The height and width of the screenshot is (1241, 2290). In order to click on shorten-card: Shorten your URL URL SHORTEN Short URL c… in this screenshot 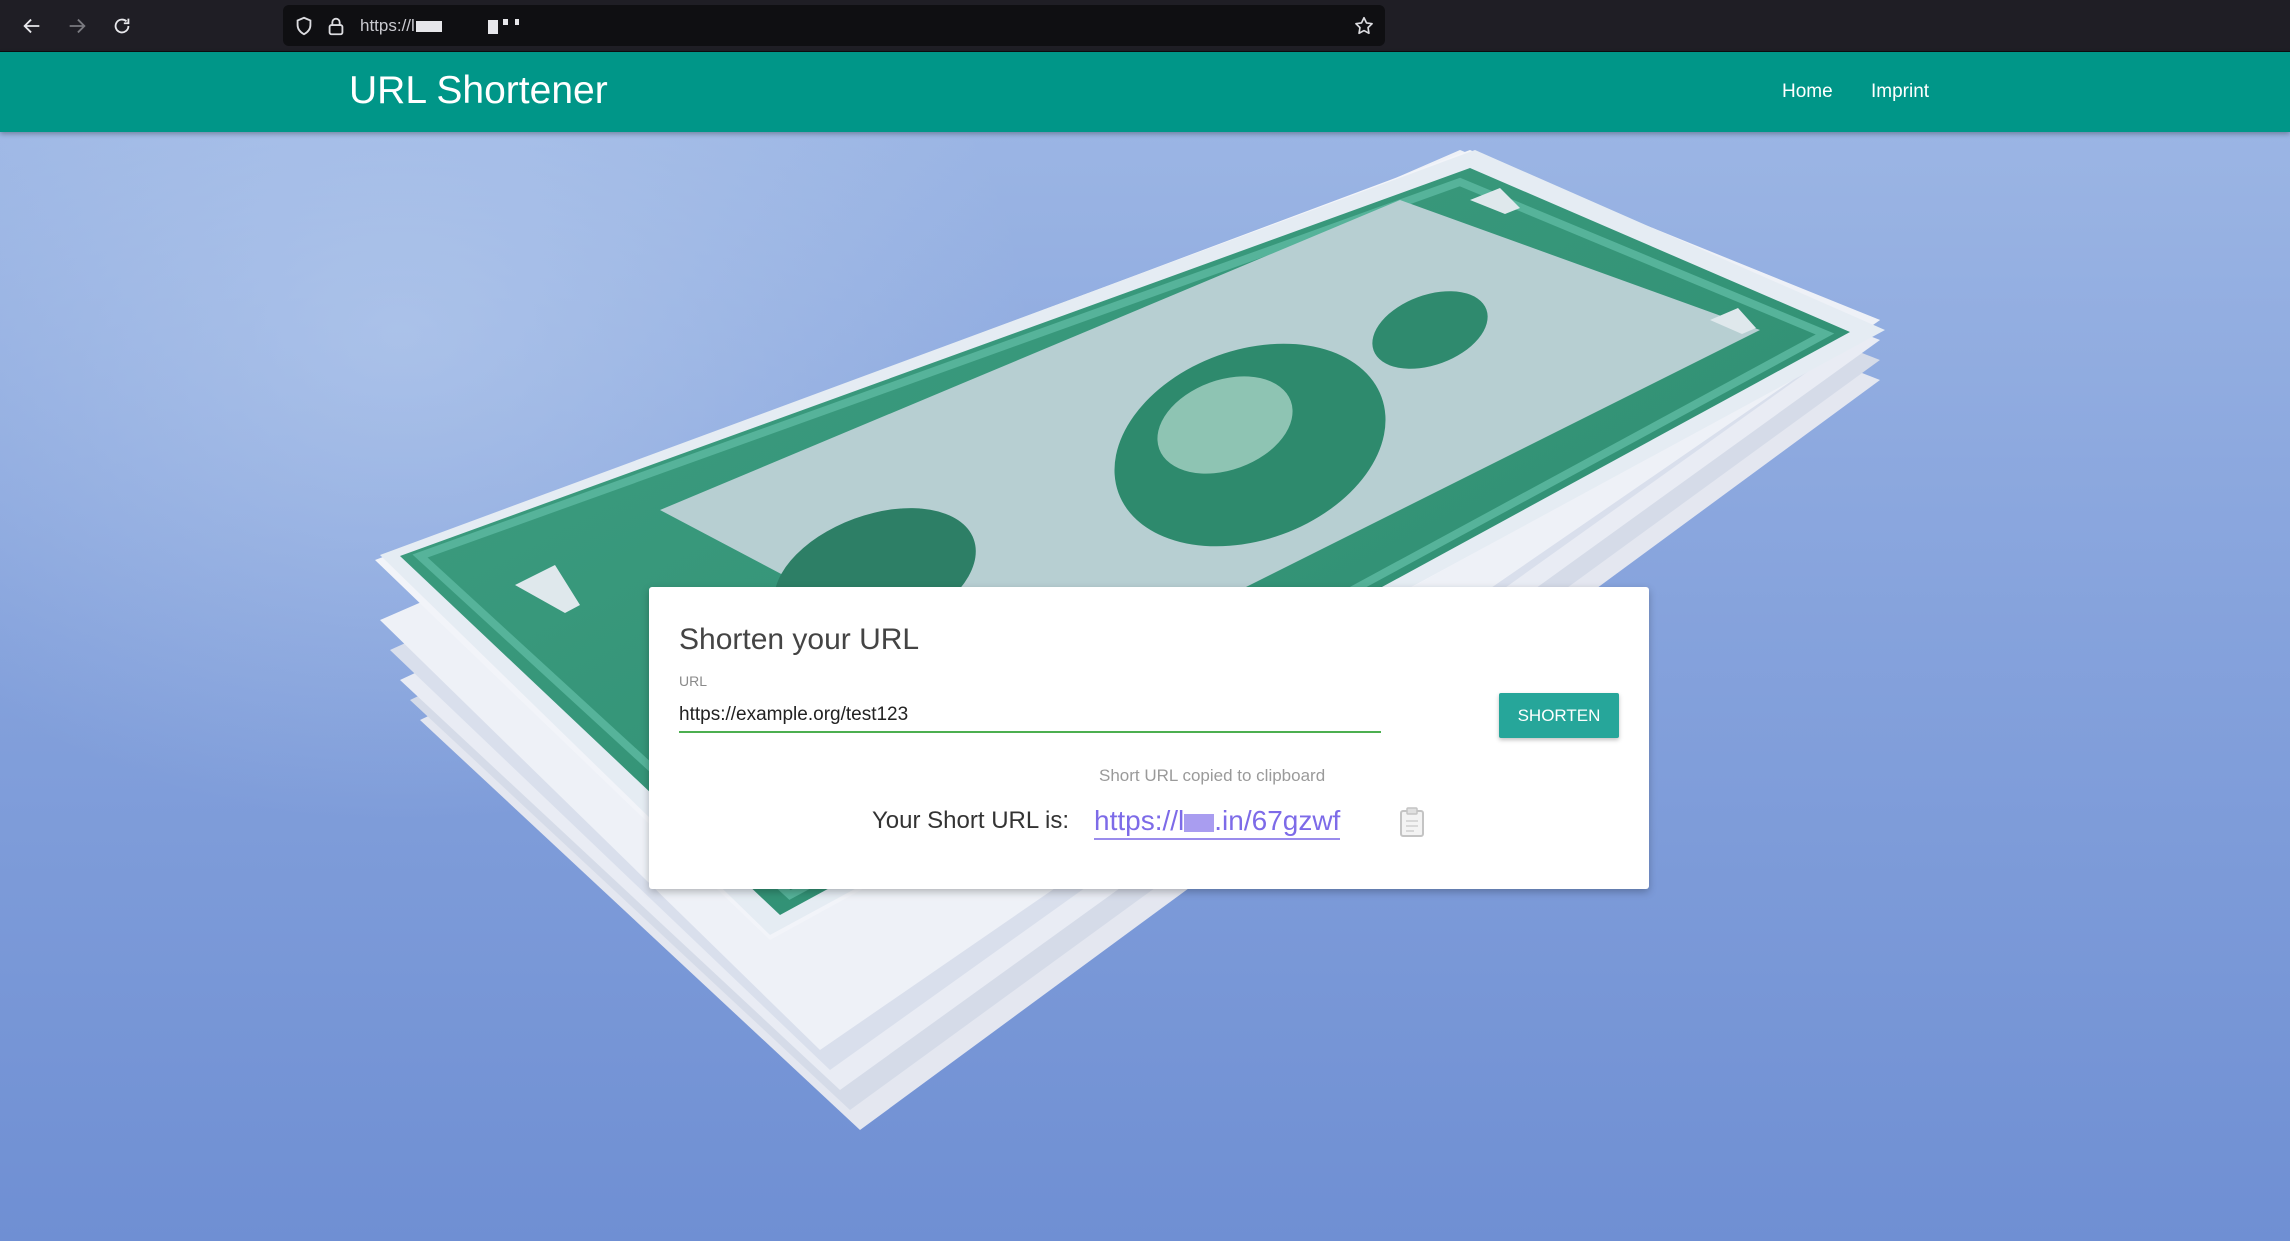, I will do `click(1149, 738)`.